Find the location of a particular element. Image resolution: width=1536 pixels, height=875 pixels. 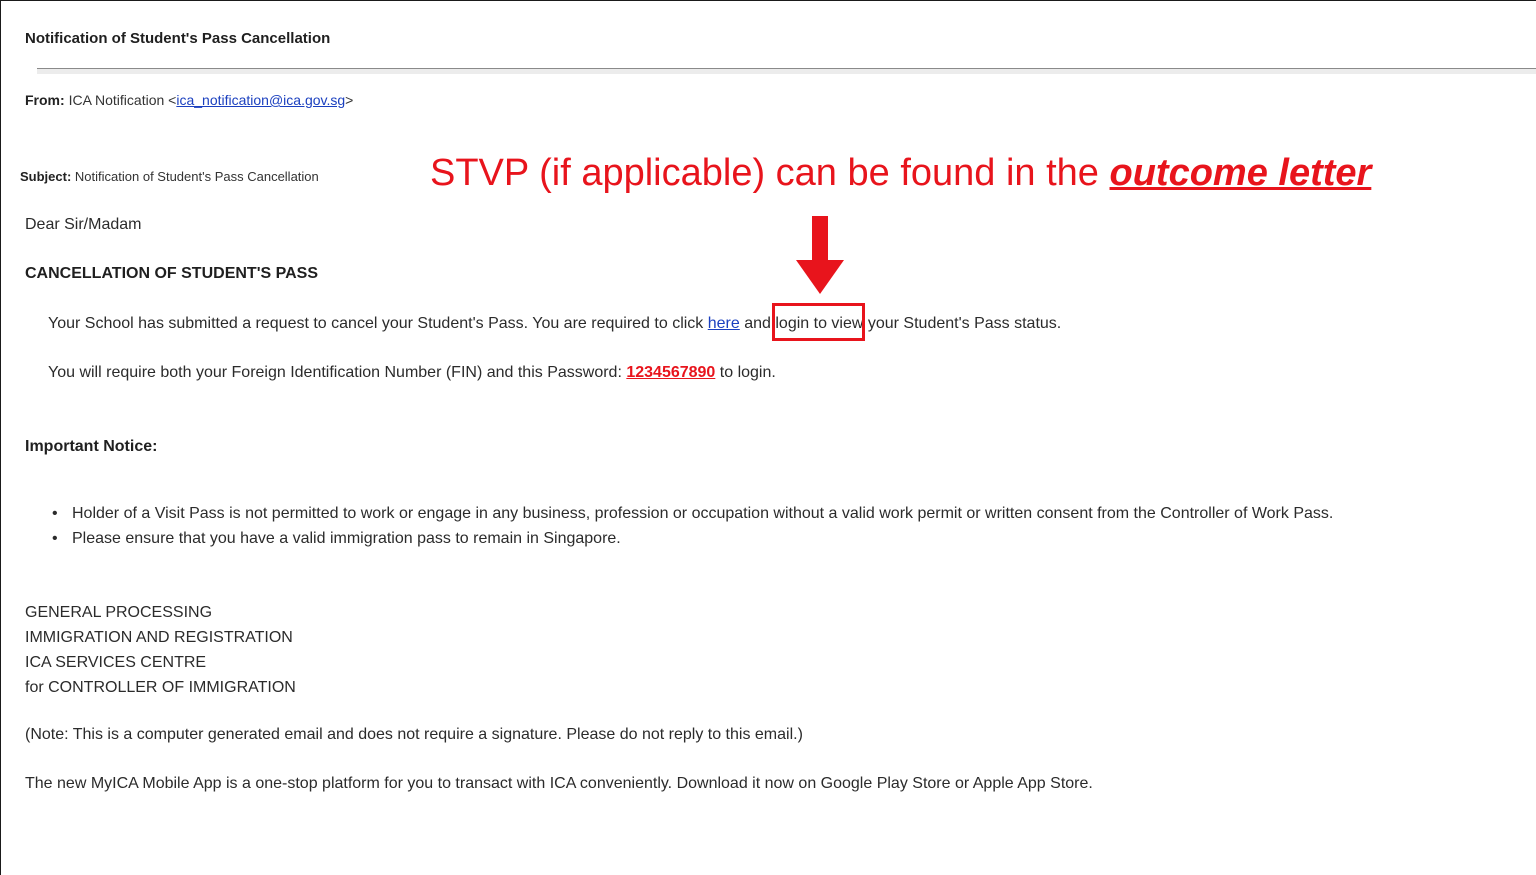

down-arrow-icon is located at coordinates (820, 255).